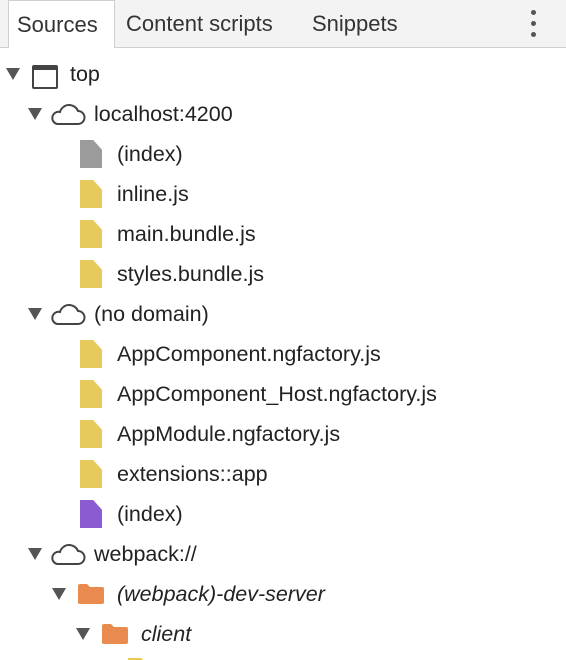 The height and width of the screenshot is (660, 566). I want to click on tree-node-label: (no domain), so click(151, 314).